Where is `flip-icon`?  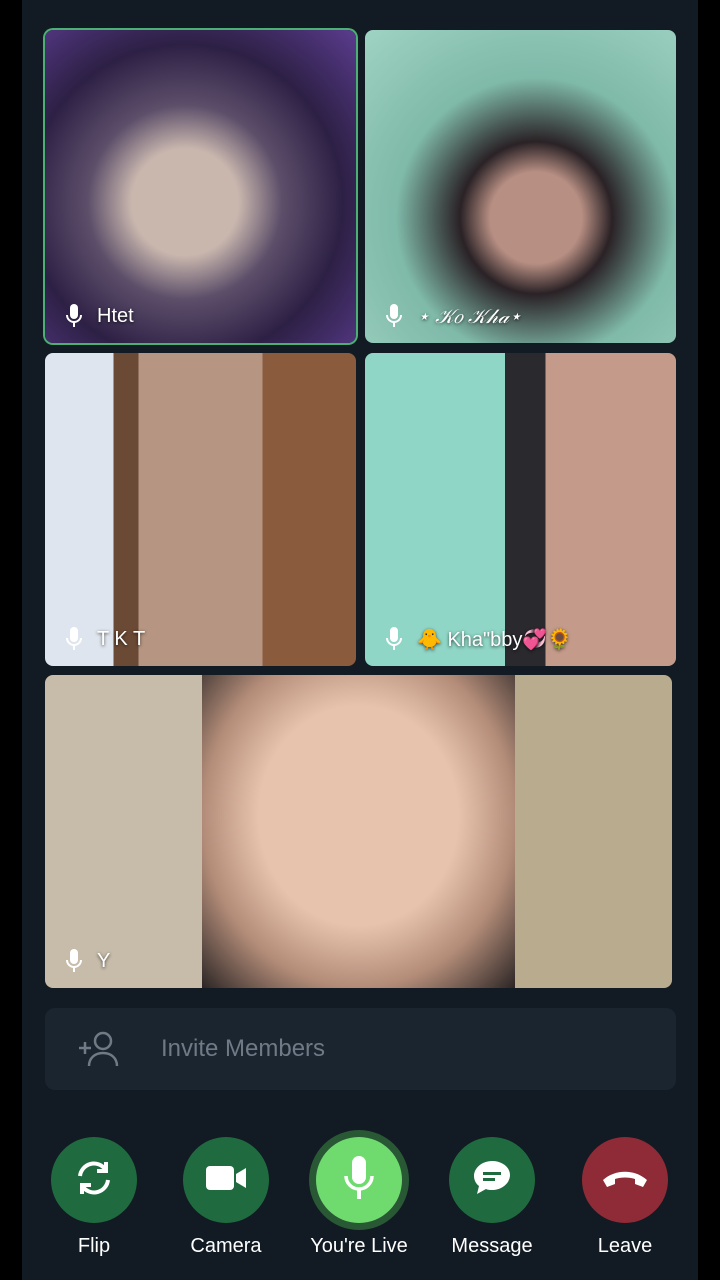
flip-icon is located at coordinates (94, 1180).